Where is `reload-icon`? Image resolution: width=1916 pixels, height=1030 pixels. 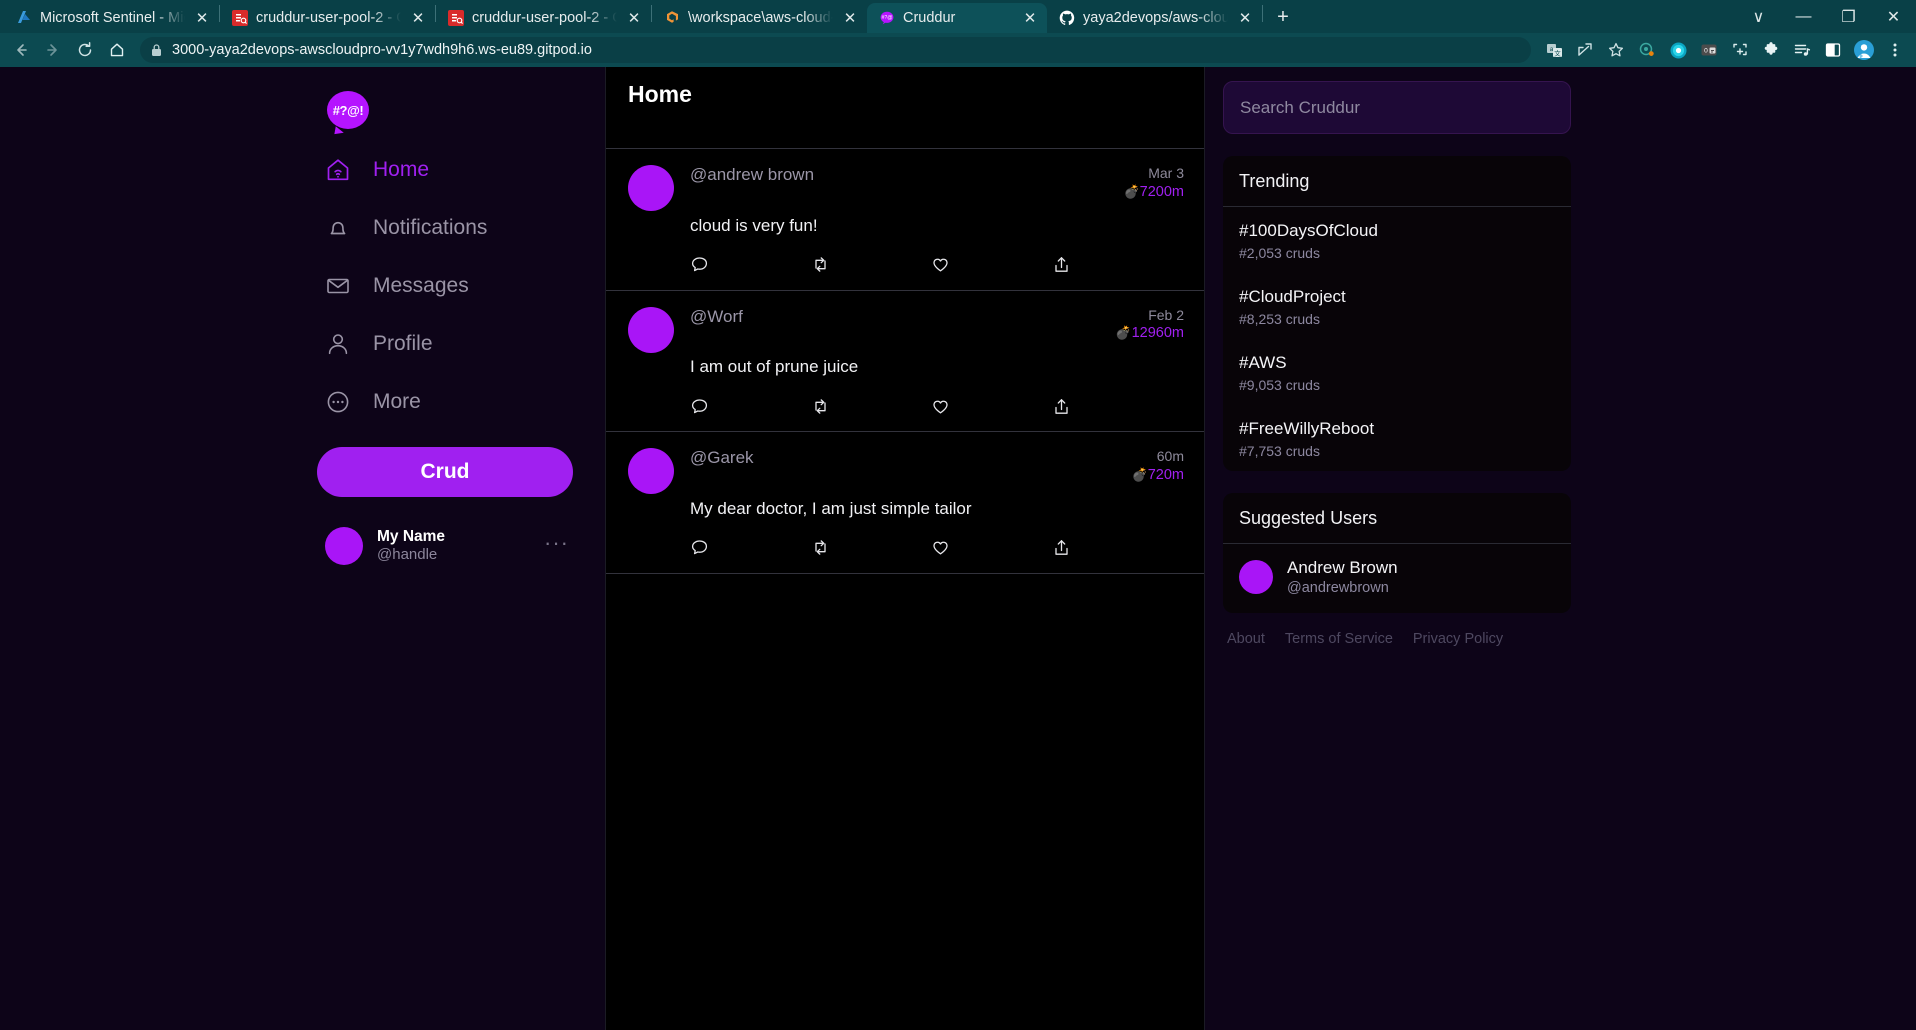 reload-icon is located at coordinates (85, 50).